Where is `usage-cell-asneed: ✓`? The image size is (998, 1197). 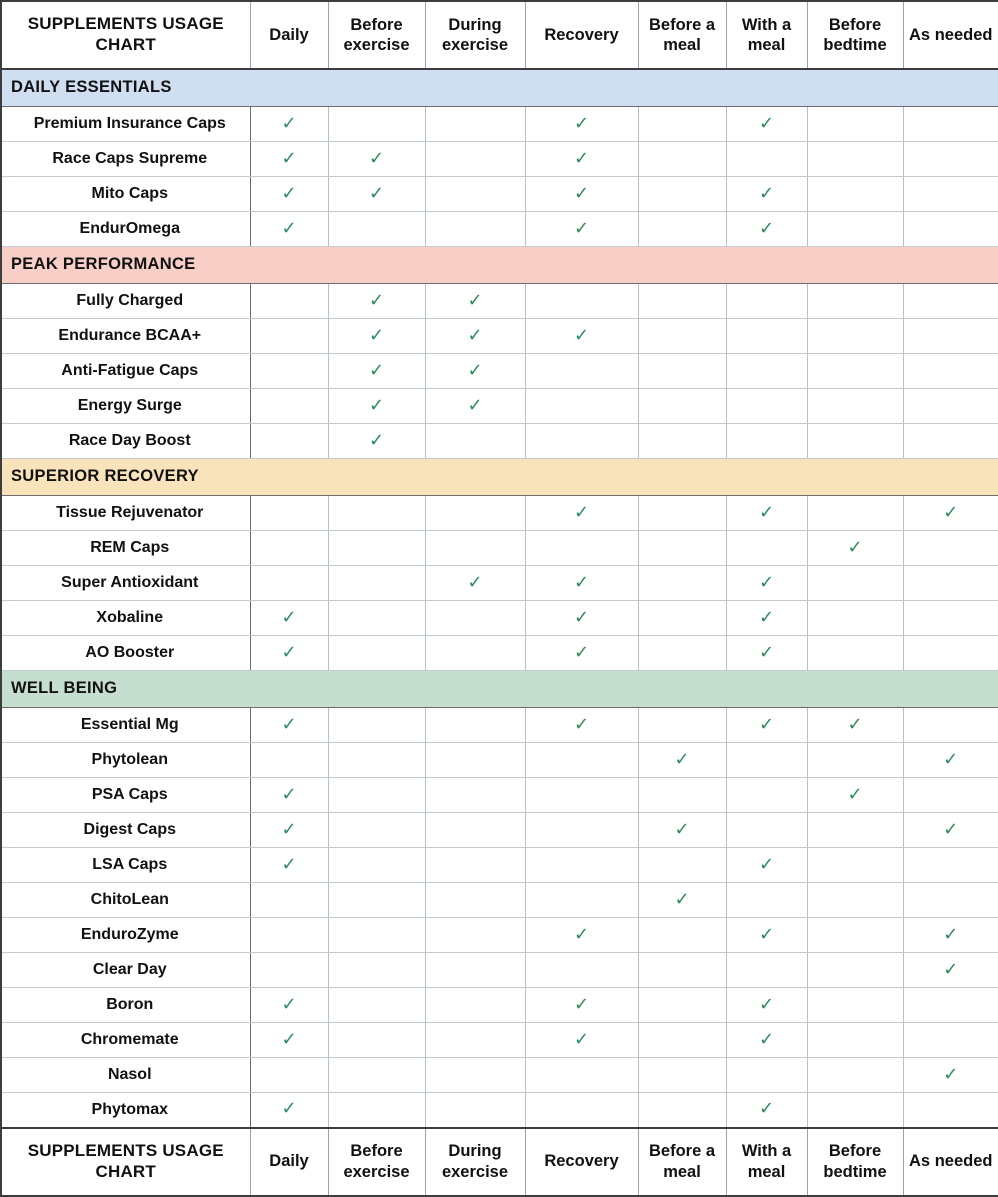 usage-cell-asneed: ✓ is located at coordinates (950, 760).